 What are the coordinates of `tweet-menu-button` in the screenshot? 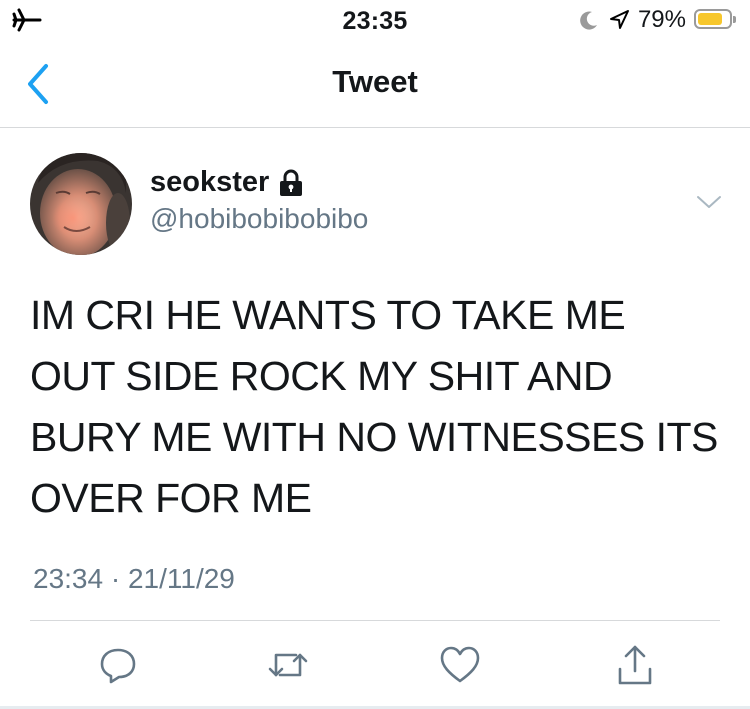 It's located at (709, 202).